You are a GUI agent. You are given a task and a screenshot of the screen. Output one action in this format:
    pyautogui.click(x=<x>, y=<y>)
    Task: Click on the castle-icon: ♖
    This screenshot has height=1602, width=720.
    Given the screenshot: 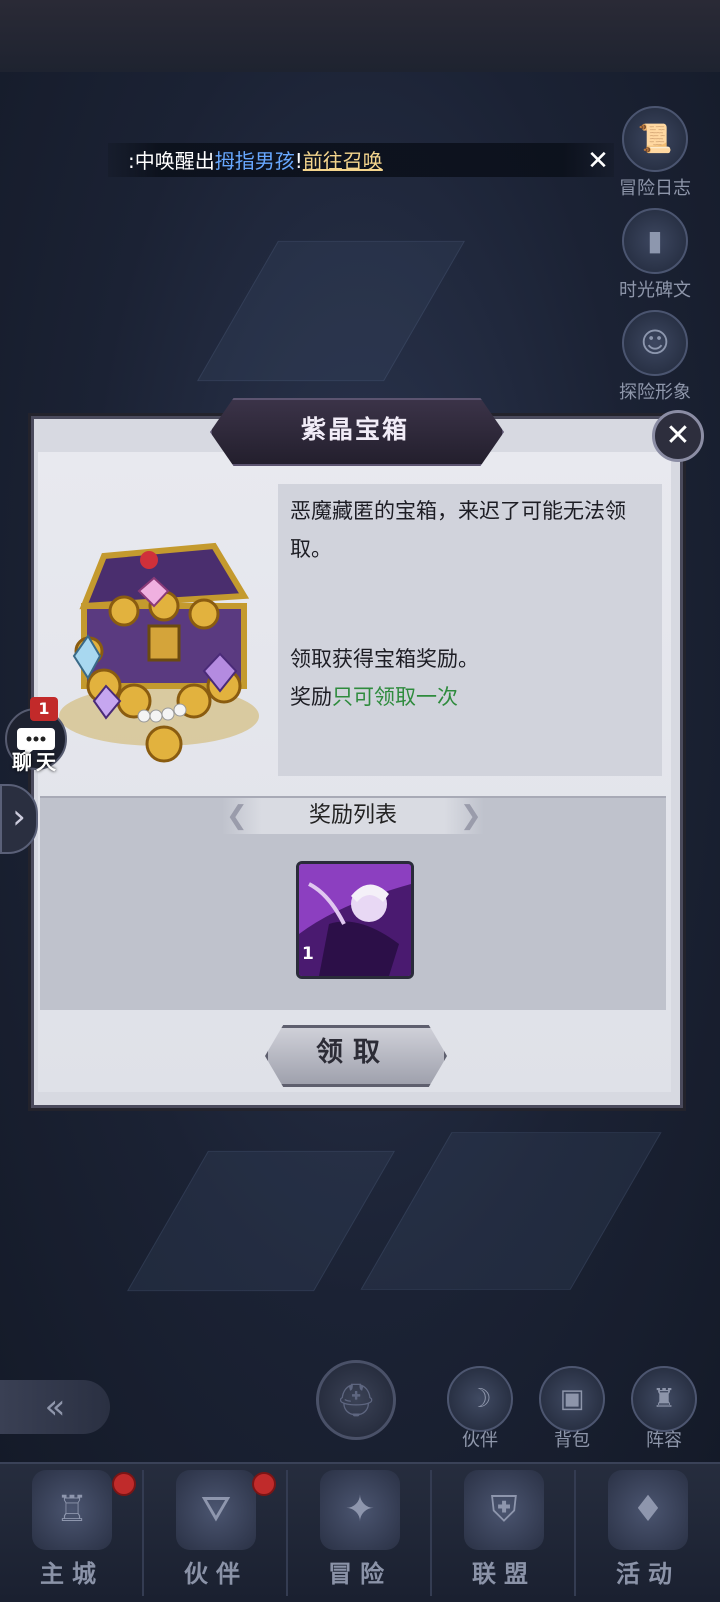 What is the action you would take?
    pyautogui.click(x=72, y=1510)
    